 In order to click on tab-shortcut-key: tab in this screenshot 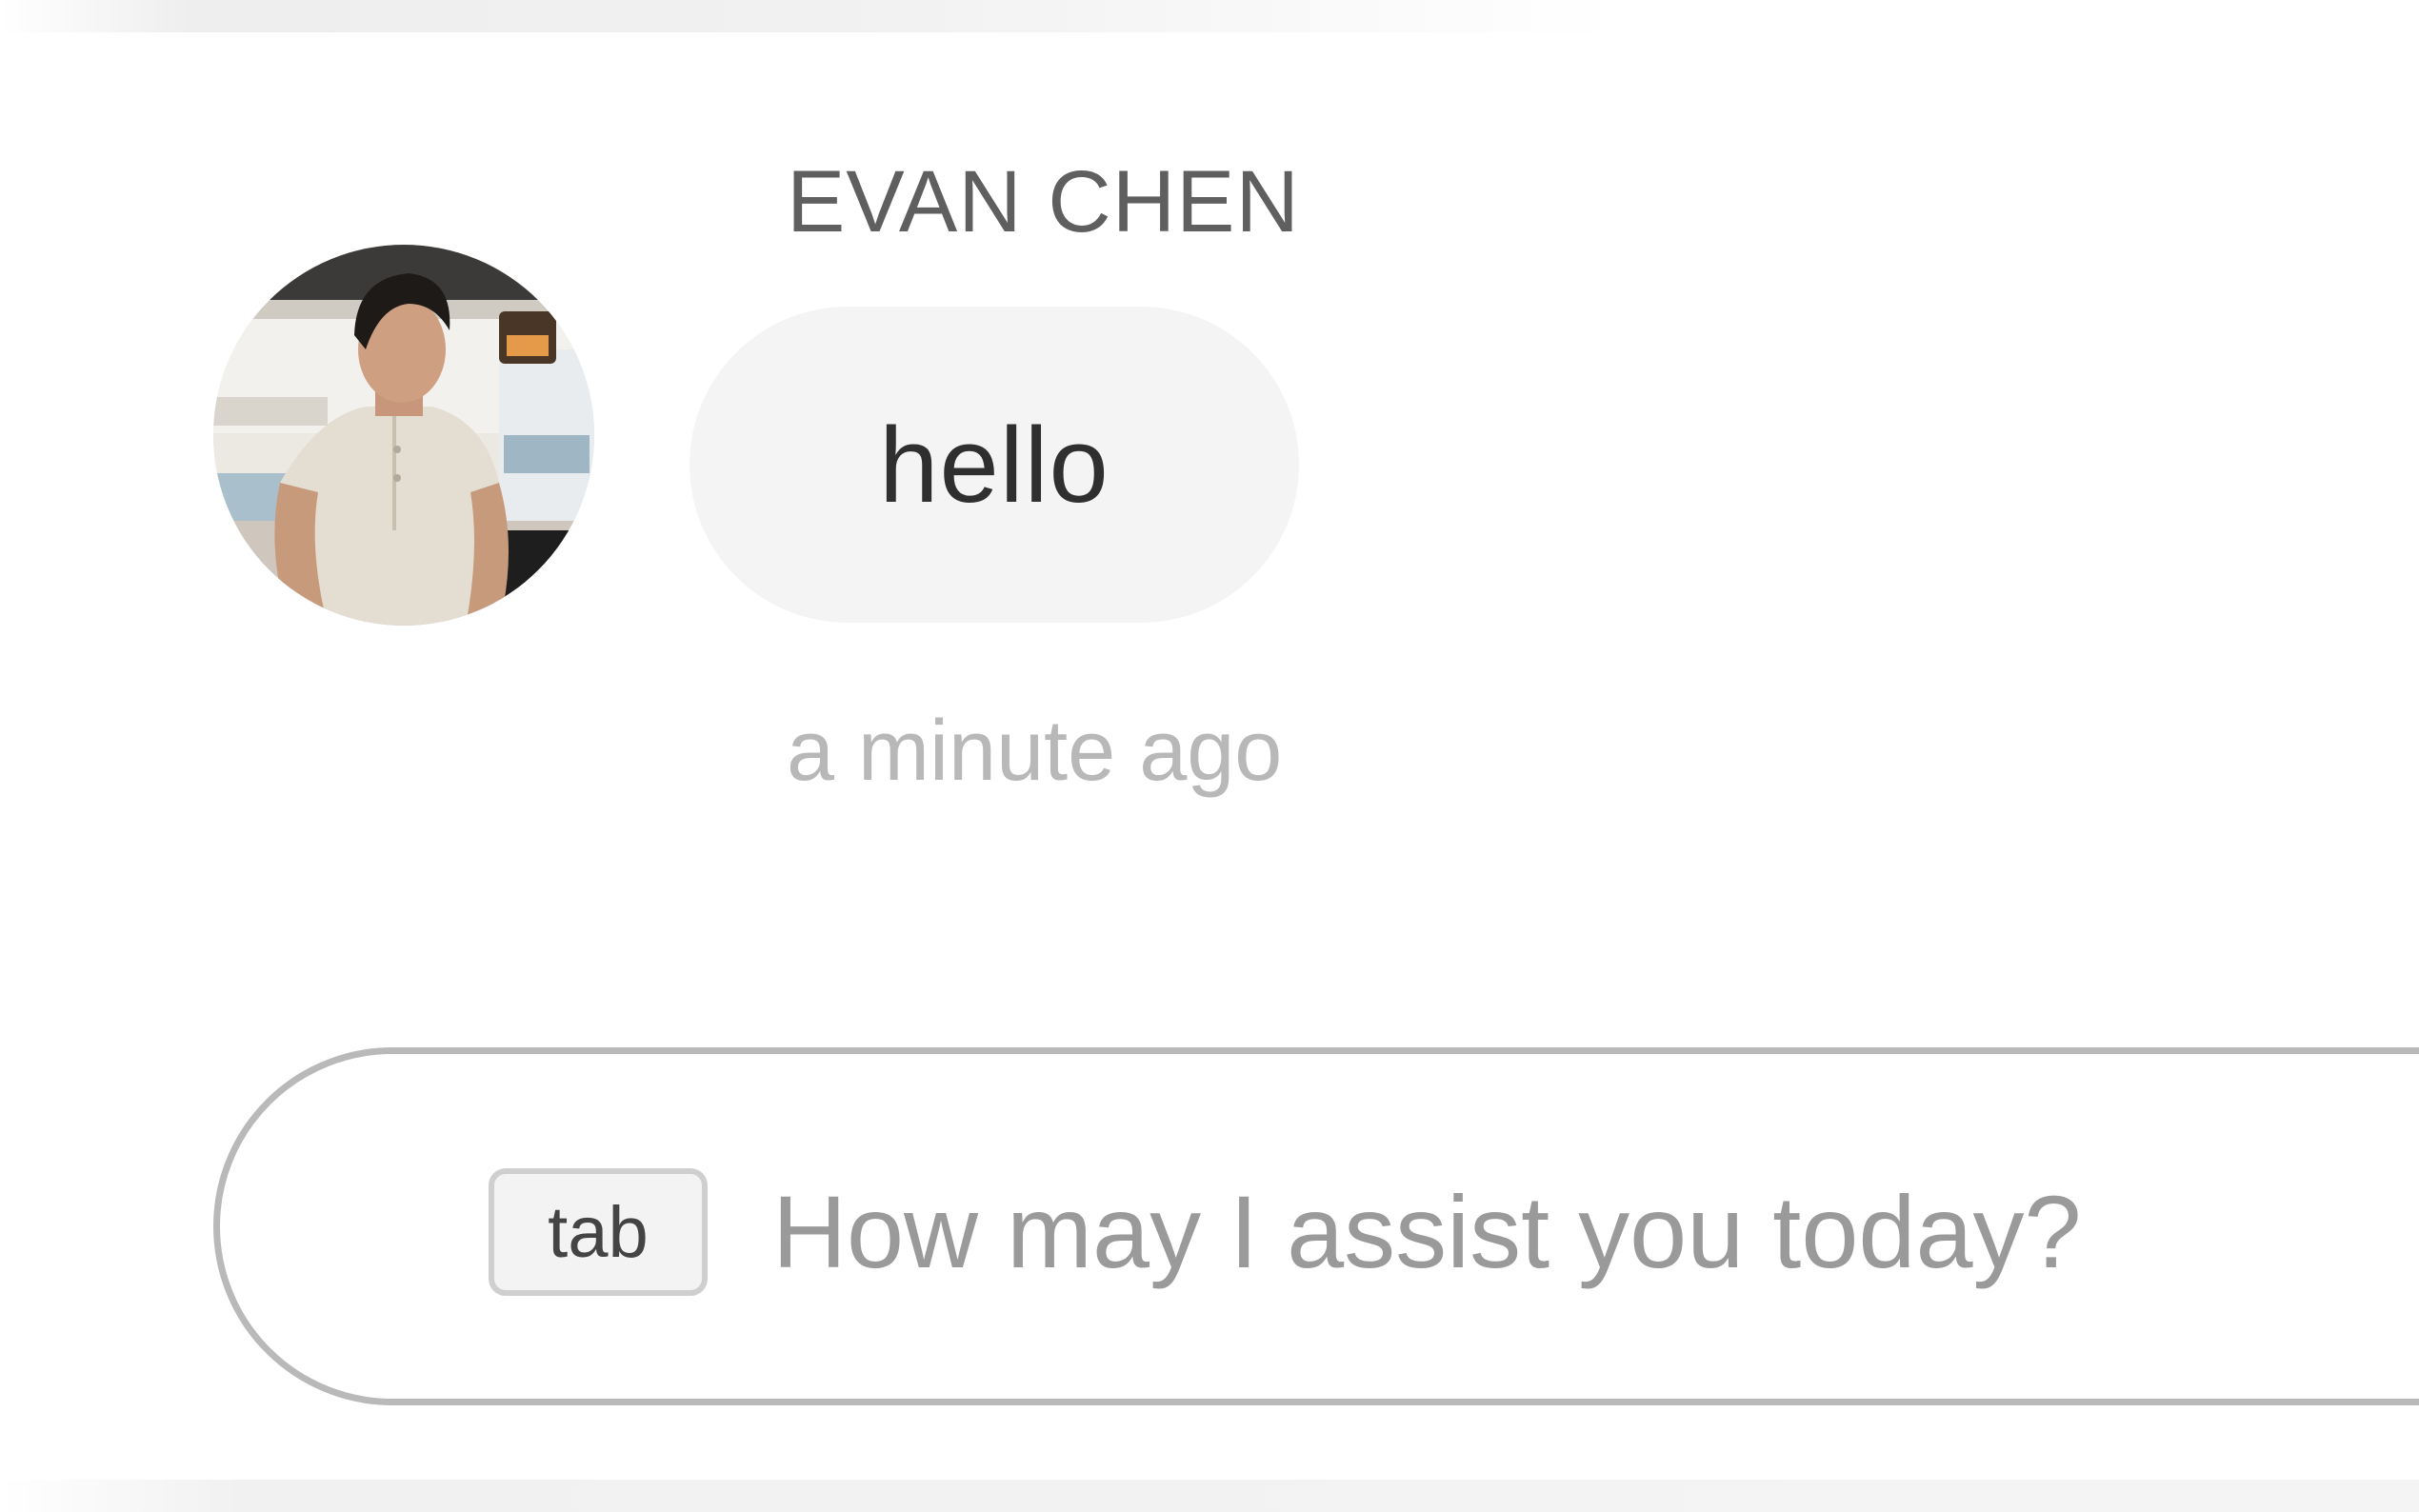, I will do `click(598, 1232)`.